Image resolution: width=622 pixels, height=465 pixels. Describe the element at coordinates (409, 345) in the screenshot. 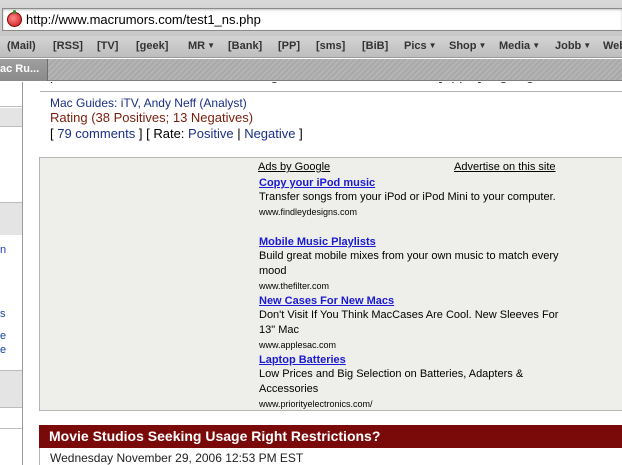

I see `ad-url: www.applesac.com` at that location.